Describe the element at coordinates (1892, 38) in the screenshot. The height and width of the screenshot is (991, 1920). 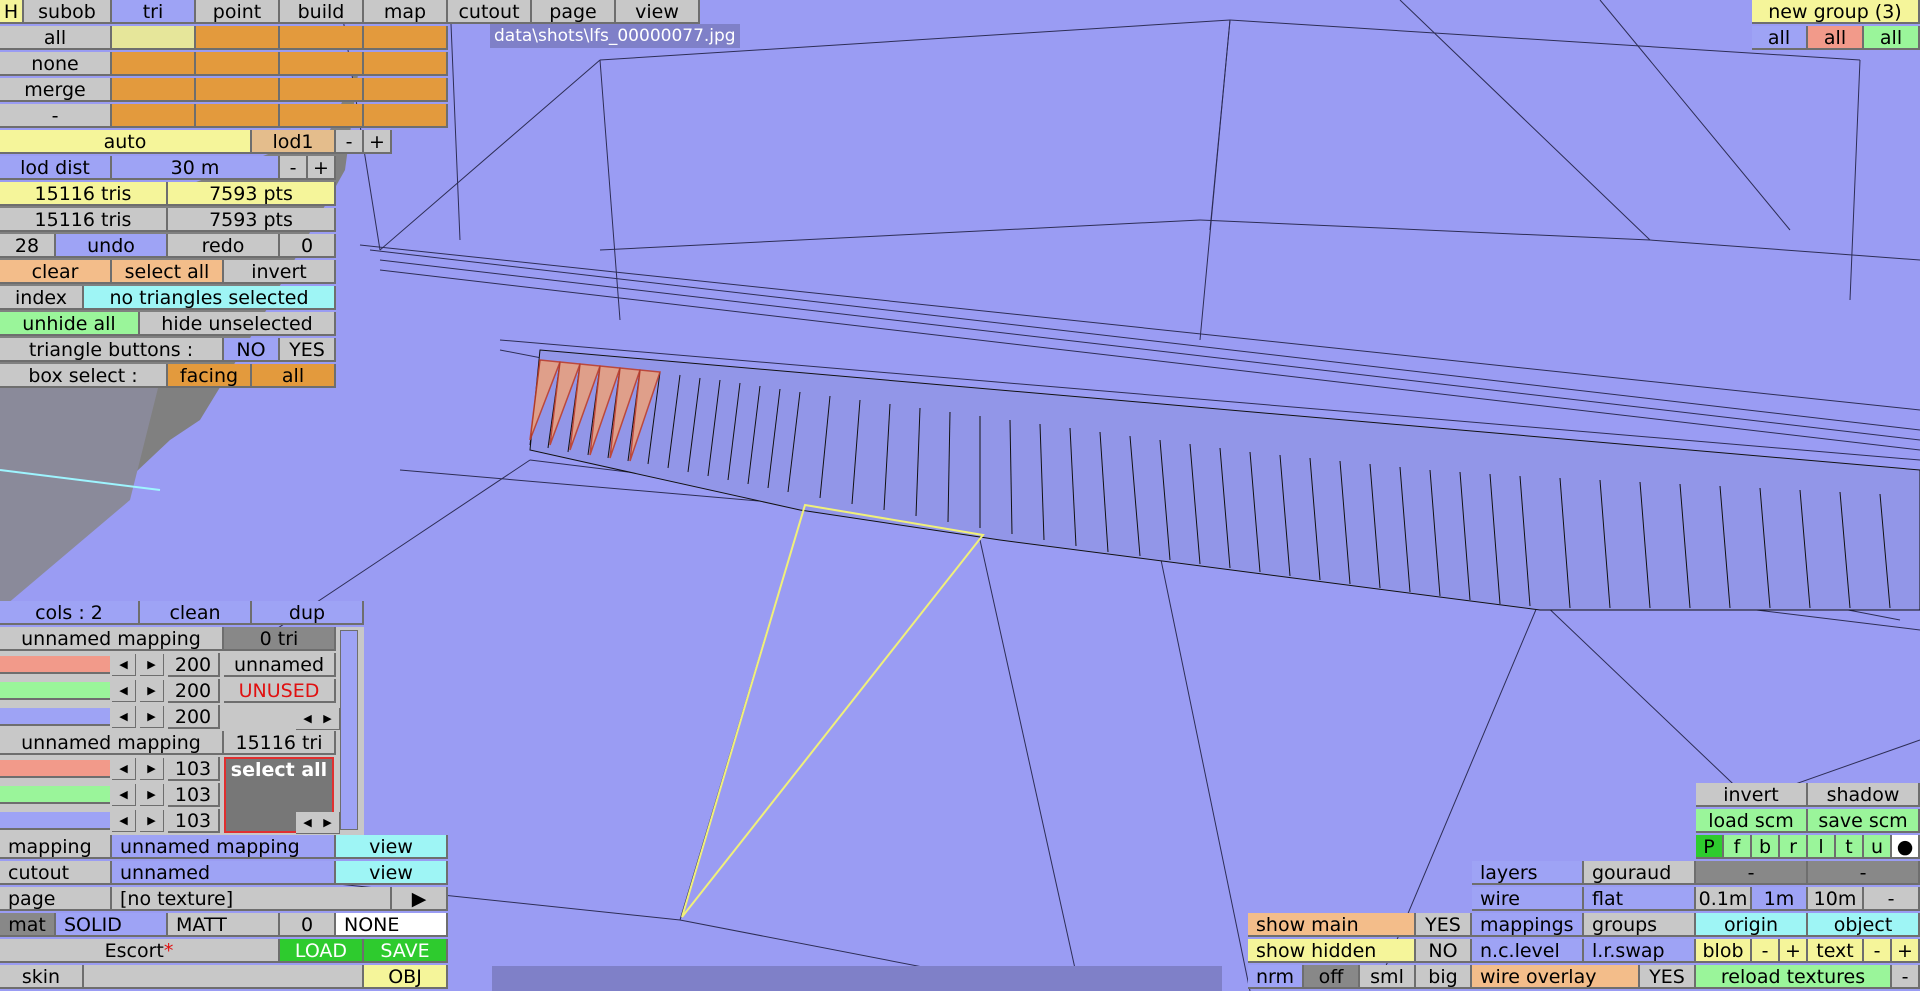
I see `group-all-3: all` at that location.